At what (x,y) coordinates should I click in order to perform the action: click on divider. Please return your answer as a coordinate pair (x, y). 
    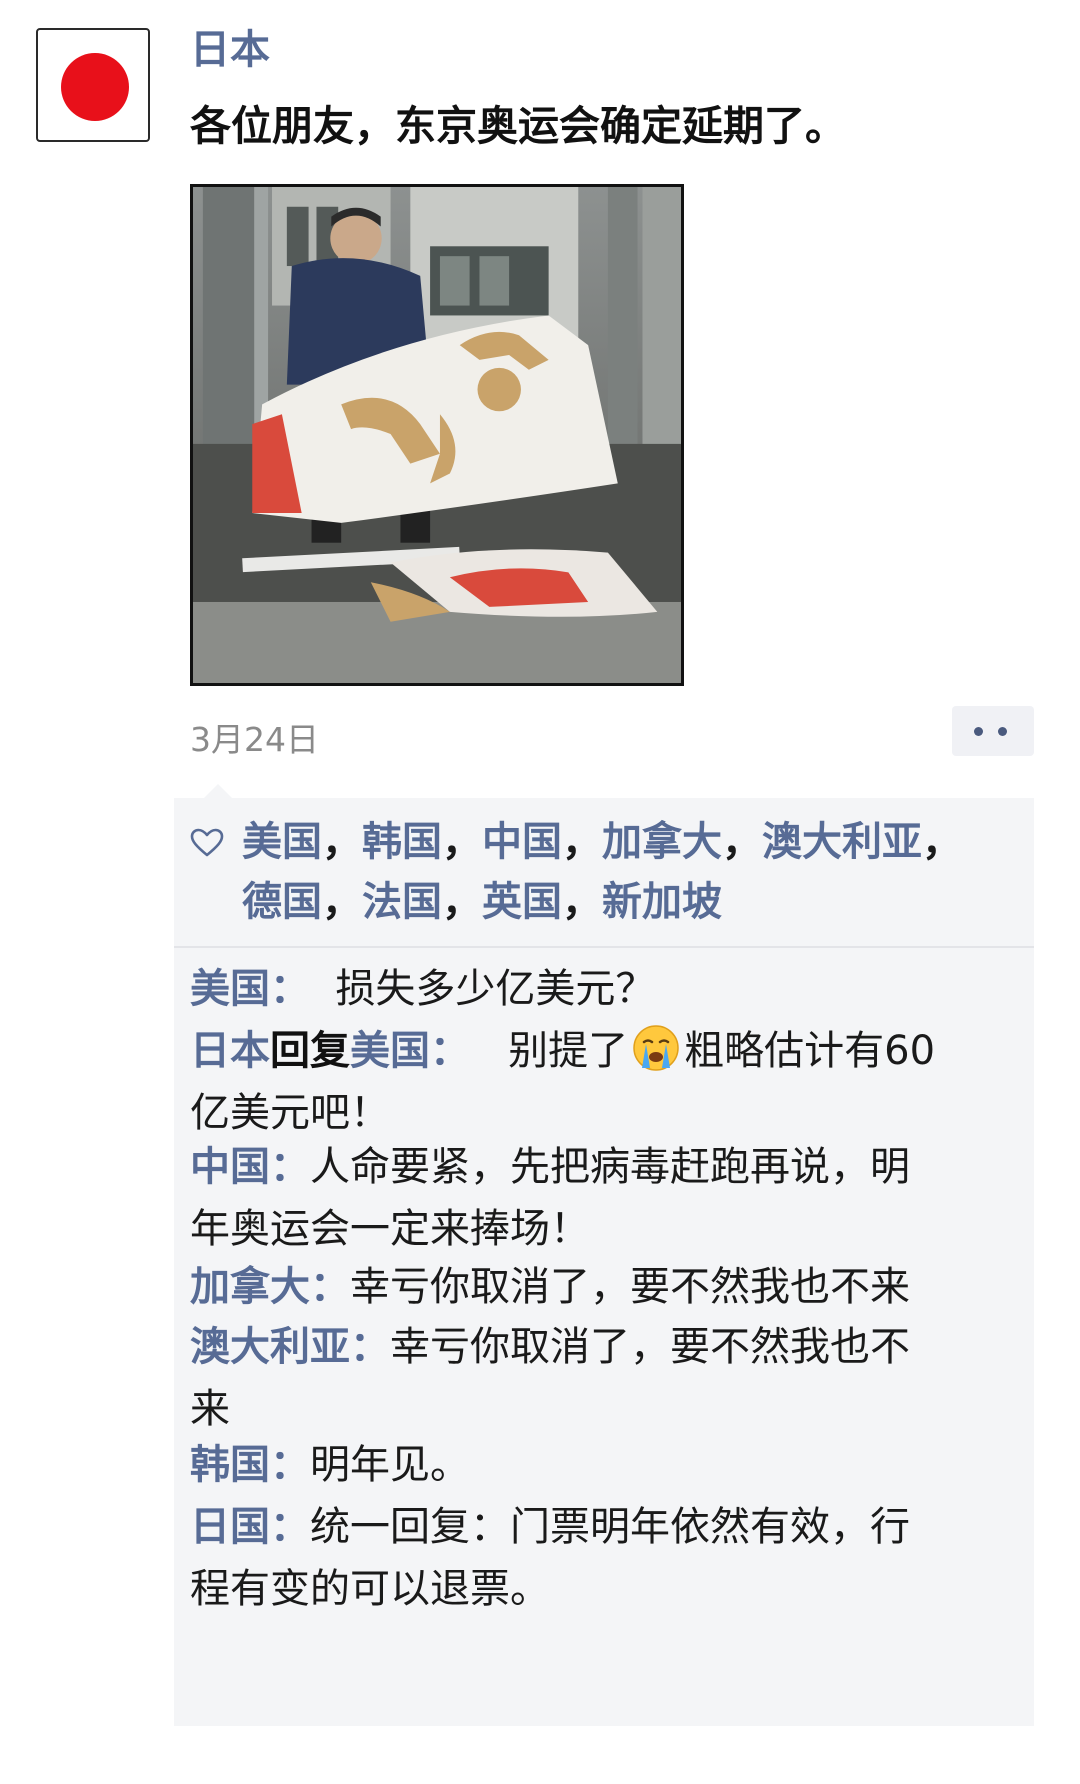
    Looking at the image, I should click on (604, 947).